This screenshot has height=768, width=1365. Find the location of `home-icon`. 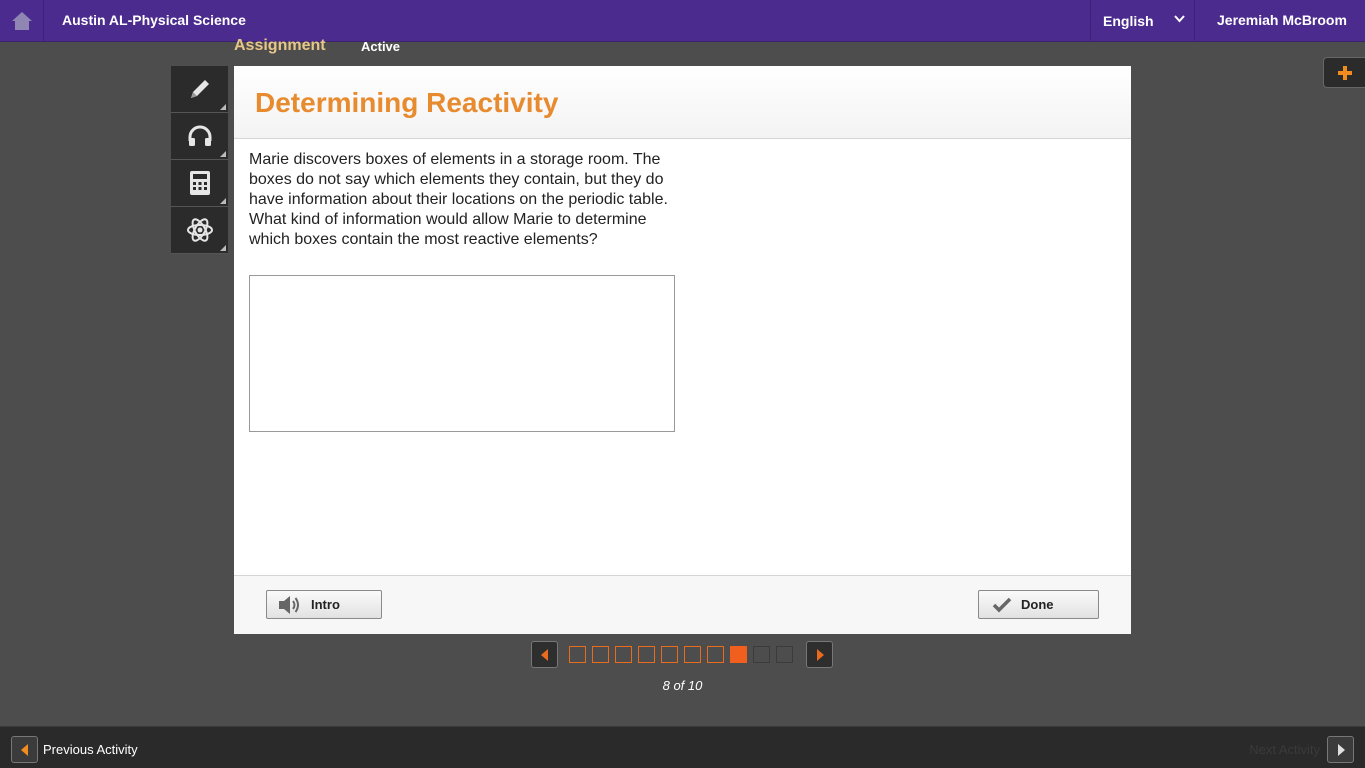

home-icon is located at coordinates (21, 21).